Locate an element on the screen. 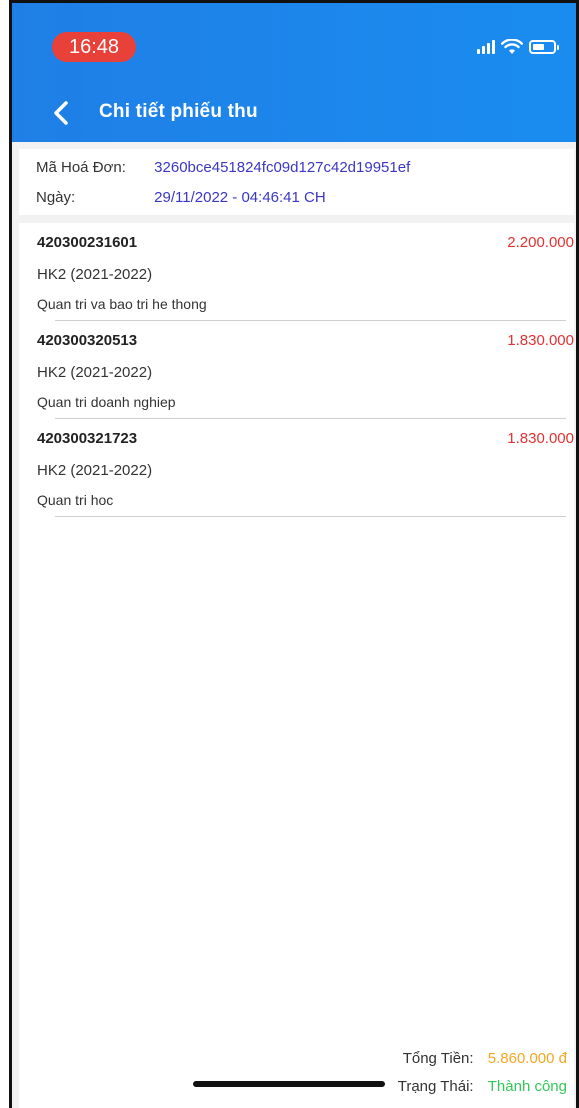  total-label: Tổng Tiền: is located at coordinates (438, 1058).